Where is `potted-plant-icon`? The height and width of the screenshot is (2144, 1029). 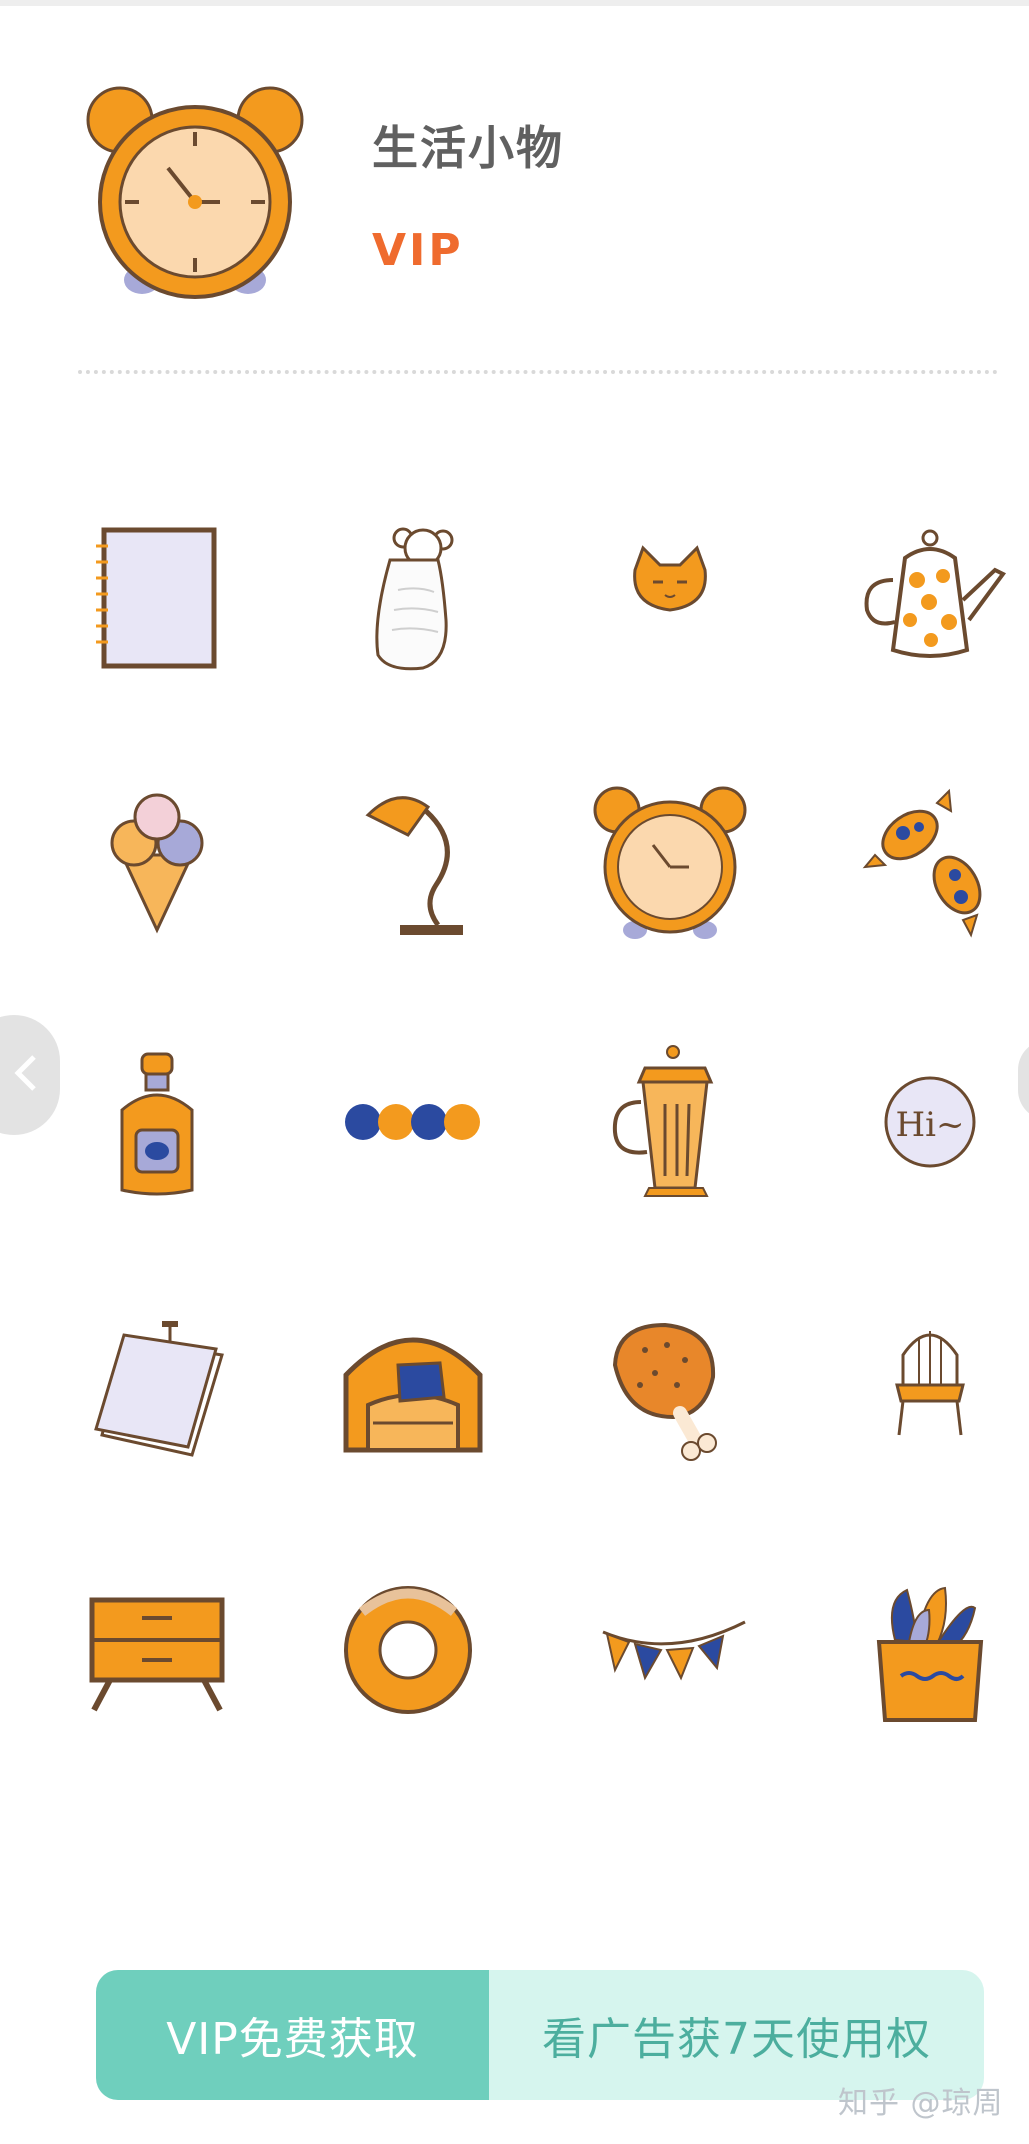 potted-plant-icon is located at coordinates (930, 1655).